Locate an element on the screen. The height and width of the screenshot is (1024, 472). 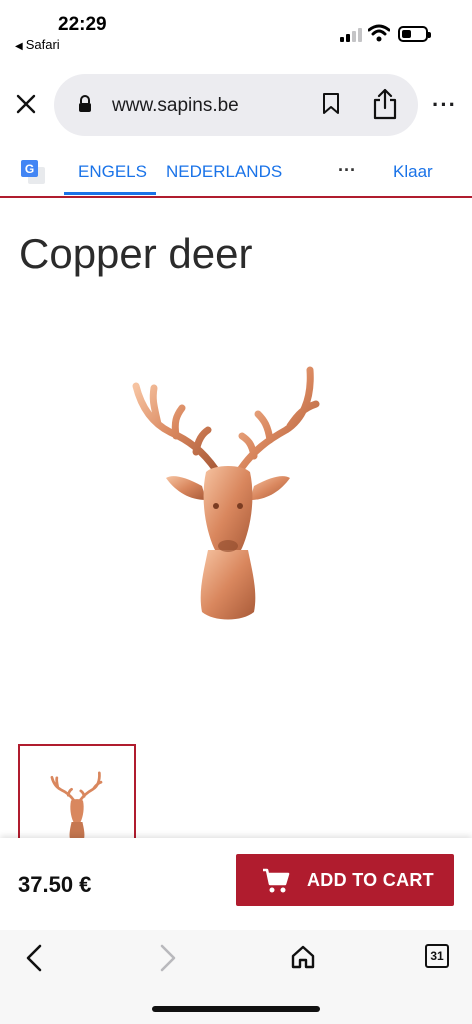
wifi-icon is located at coordinates (379, 33).